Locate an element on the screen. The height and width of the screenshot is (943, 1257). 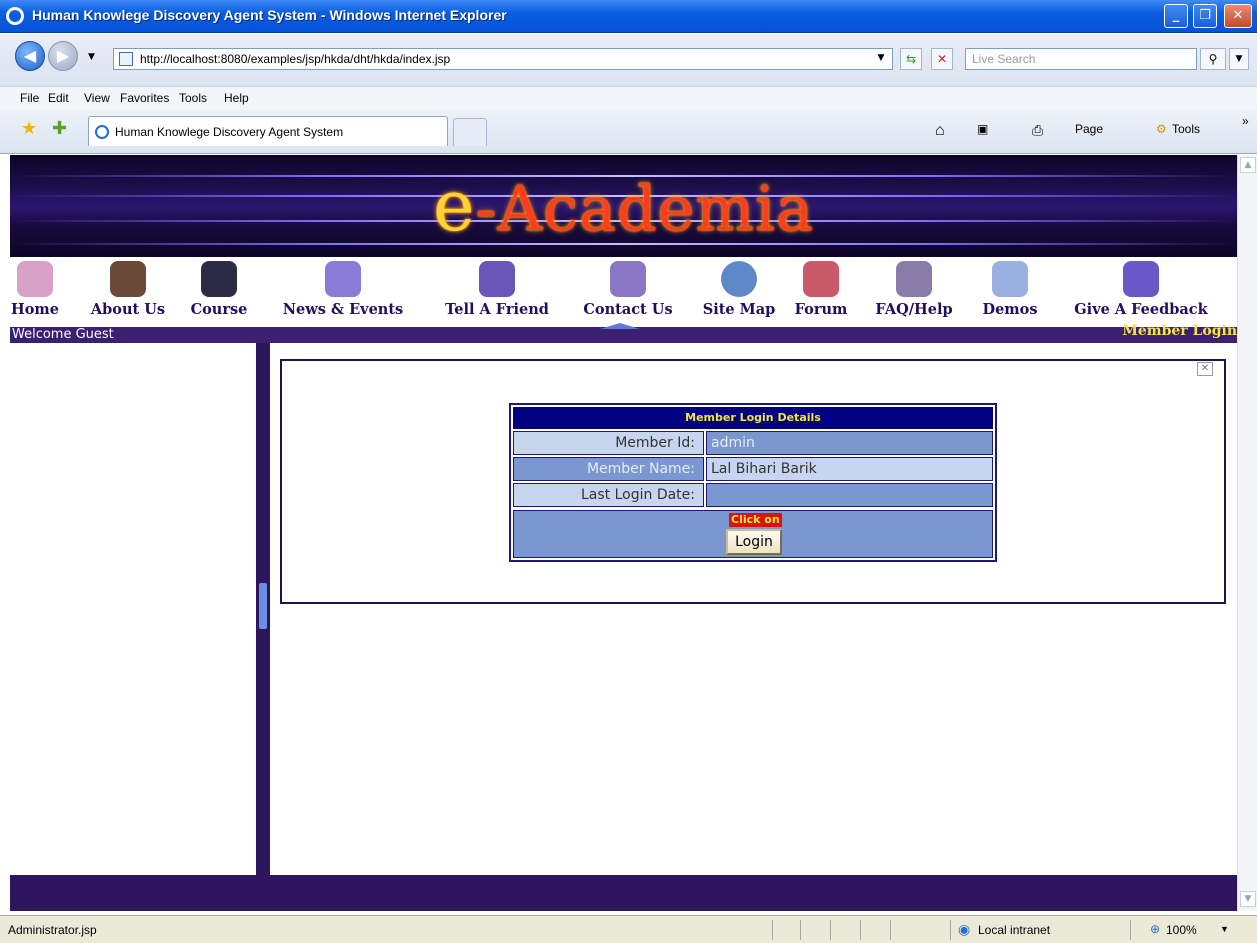
nav-course: Course is located at coordinates (219, 287).